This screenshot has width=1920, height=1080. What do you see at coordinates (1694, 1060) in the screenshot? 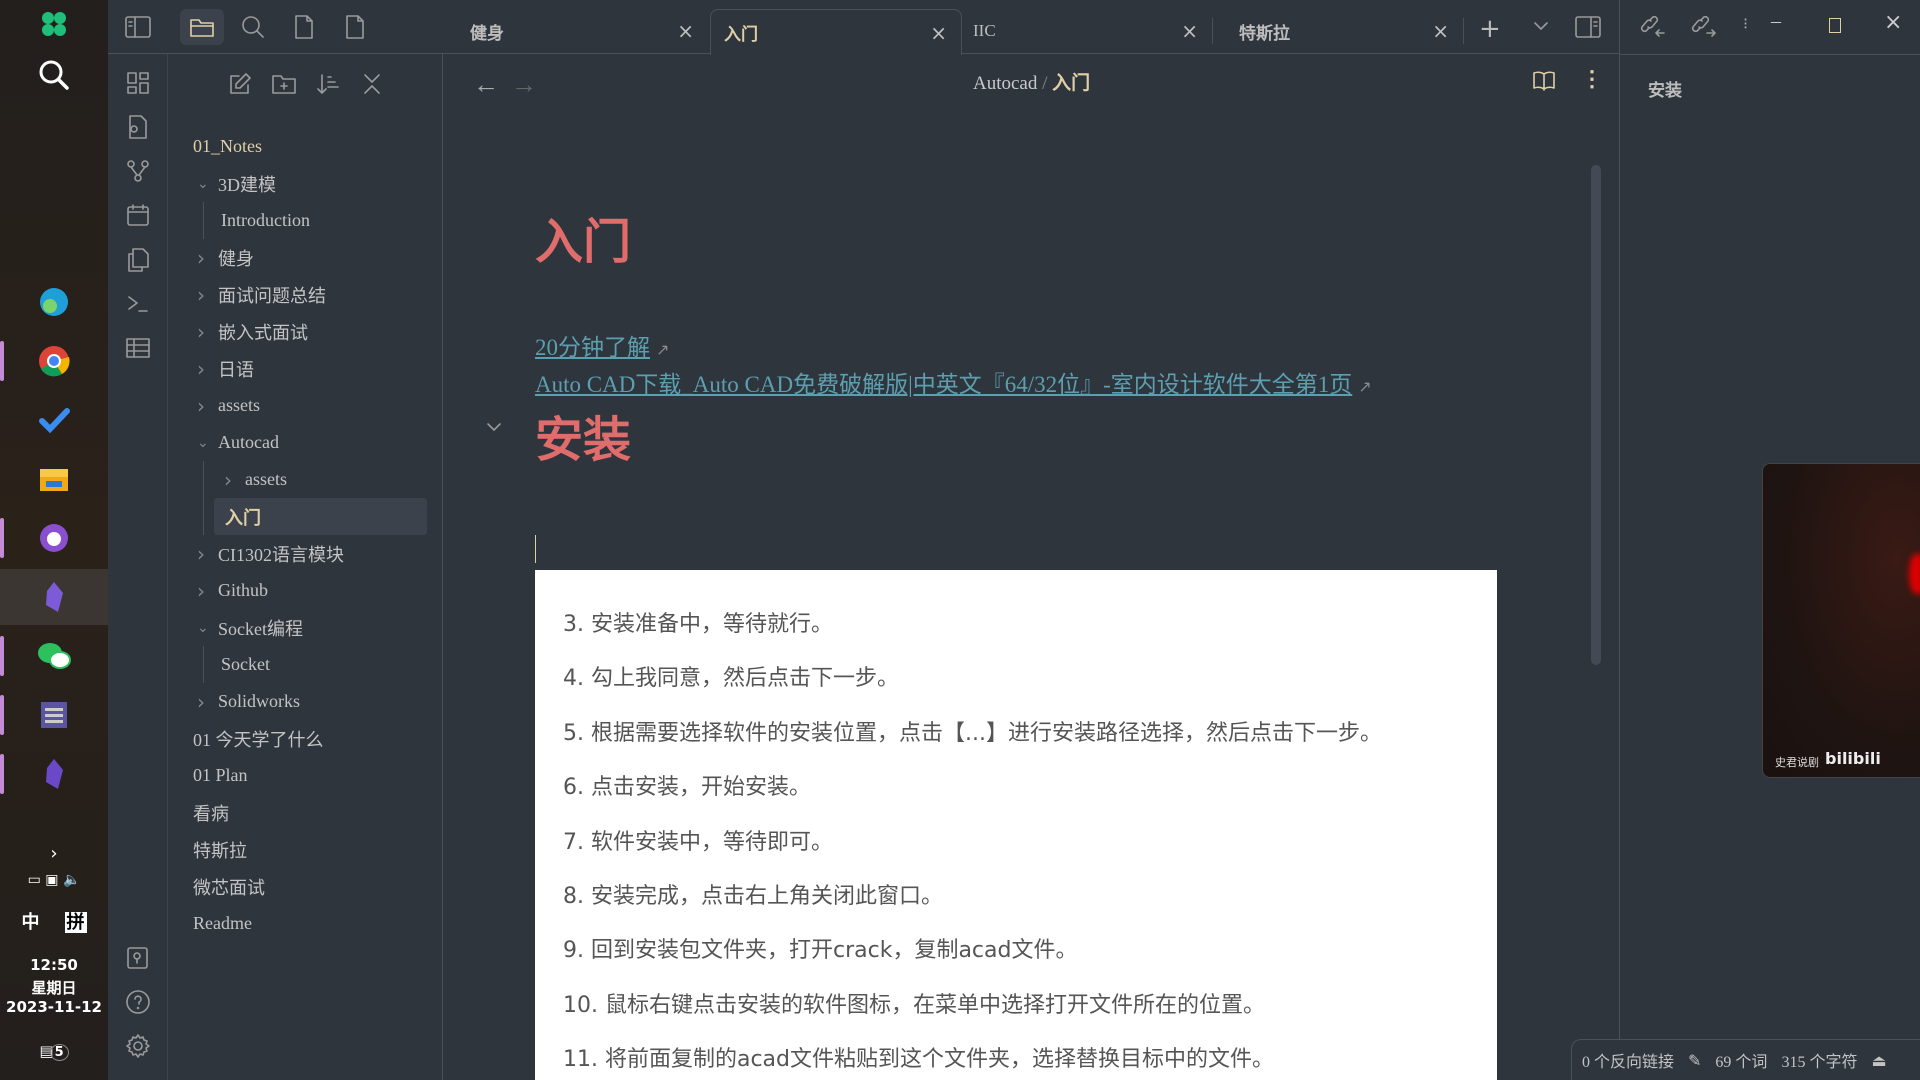
I see `edit-mode-pencil-icon: ✎` at bounding box center [1694, 1060].